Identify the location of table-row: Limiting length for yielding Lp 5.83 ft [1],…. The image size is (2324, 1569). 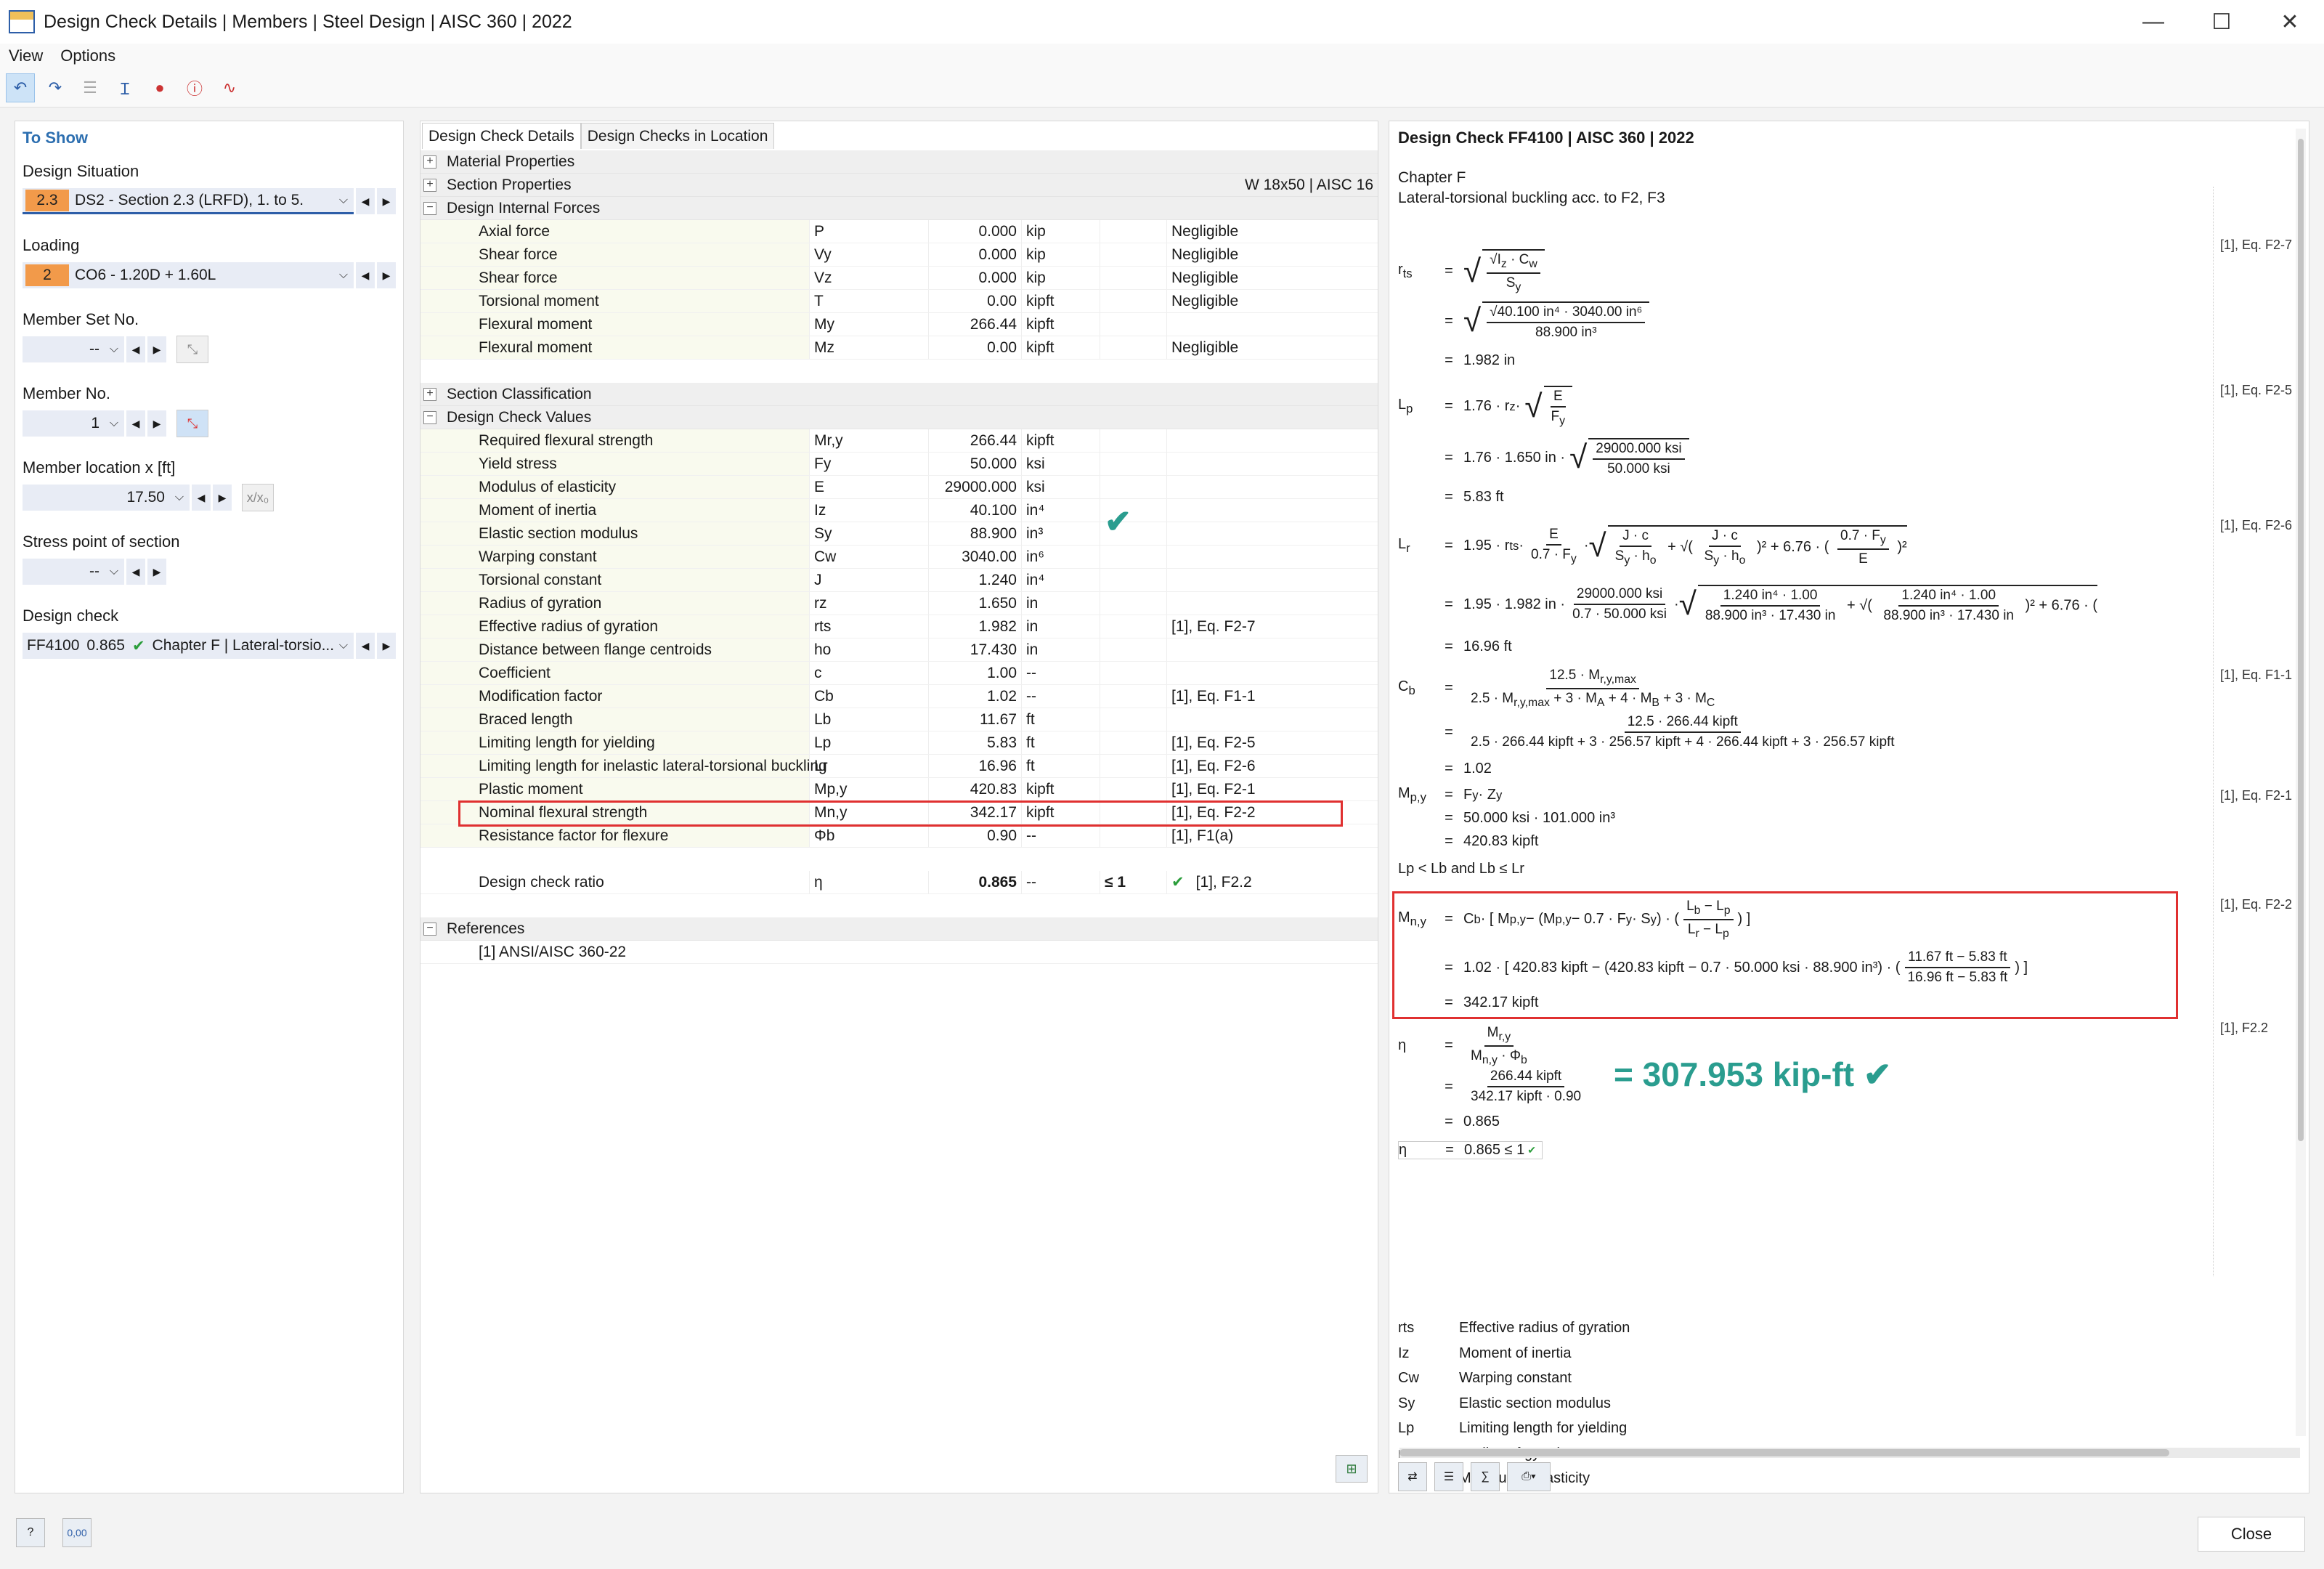
(899, 743).